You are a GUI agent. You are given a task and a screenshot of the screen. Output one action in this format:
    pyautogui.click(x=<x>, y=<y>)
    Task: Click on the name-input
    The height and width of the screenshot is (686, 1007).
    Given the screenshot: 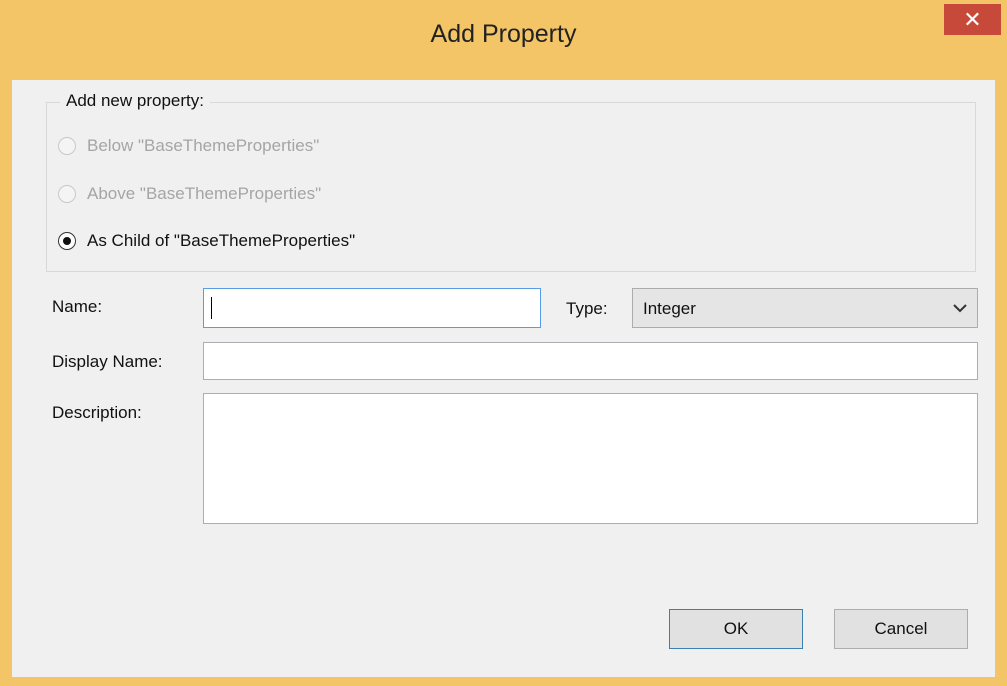 What is the action you would take?
    pyautogui.click(x=372, y=308)
    